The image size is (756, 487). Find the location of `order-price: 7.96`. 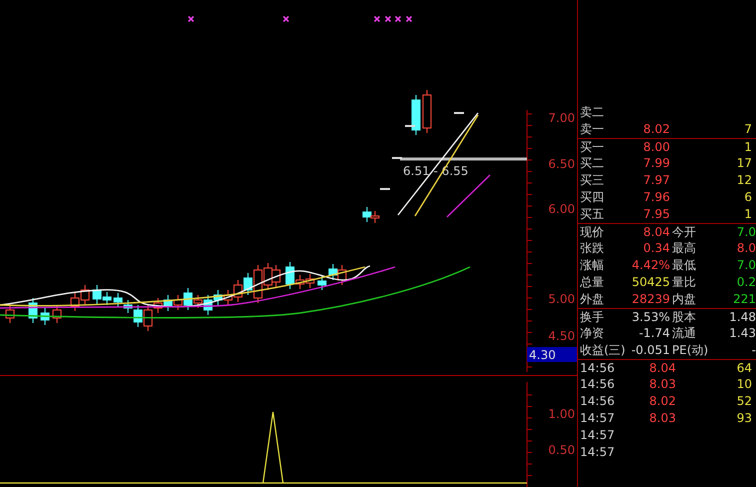

order-price: 7.96 is located at coordinates (656, 197).